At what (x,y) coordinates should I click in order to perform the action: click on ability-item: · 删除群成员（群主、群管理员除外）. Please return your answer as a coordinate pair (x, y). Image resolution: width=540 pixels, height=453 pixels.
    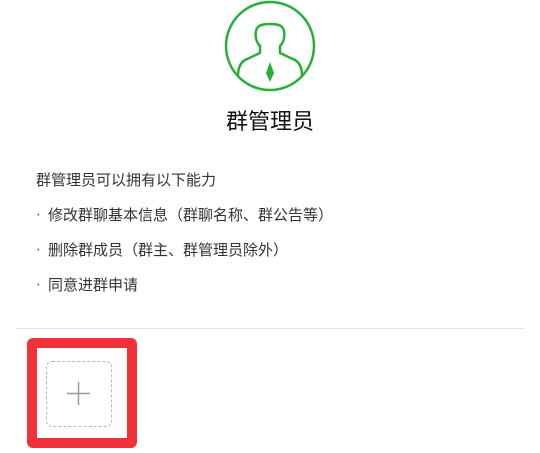
    Looking at the image, I should click on (276, 250).